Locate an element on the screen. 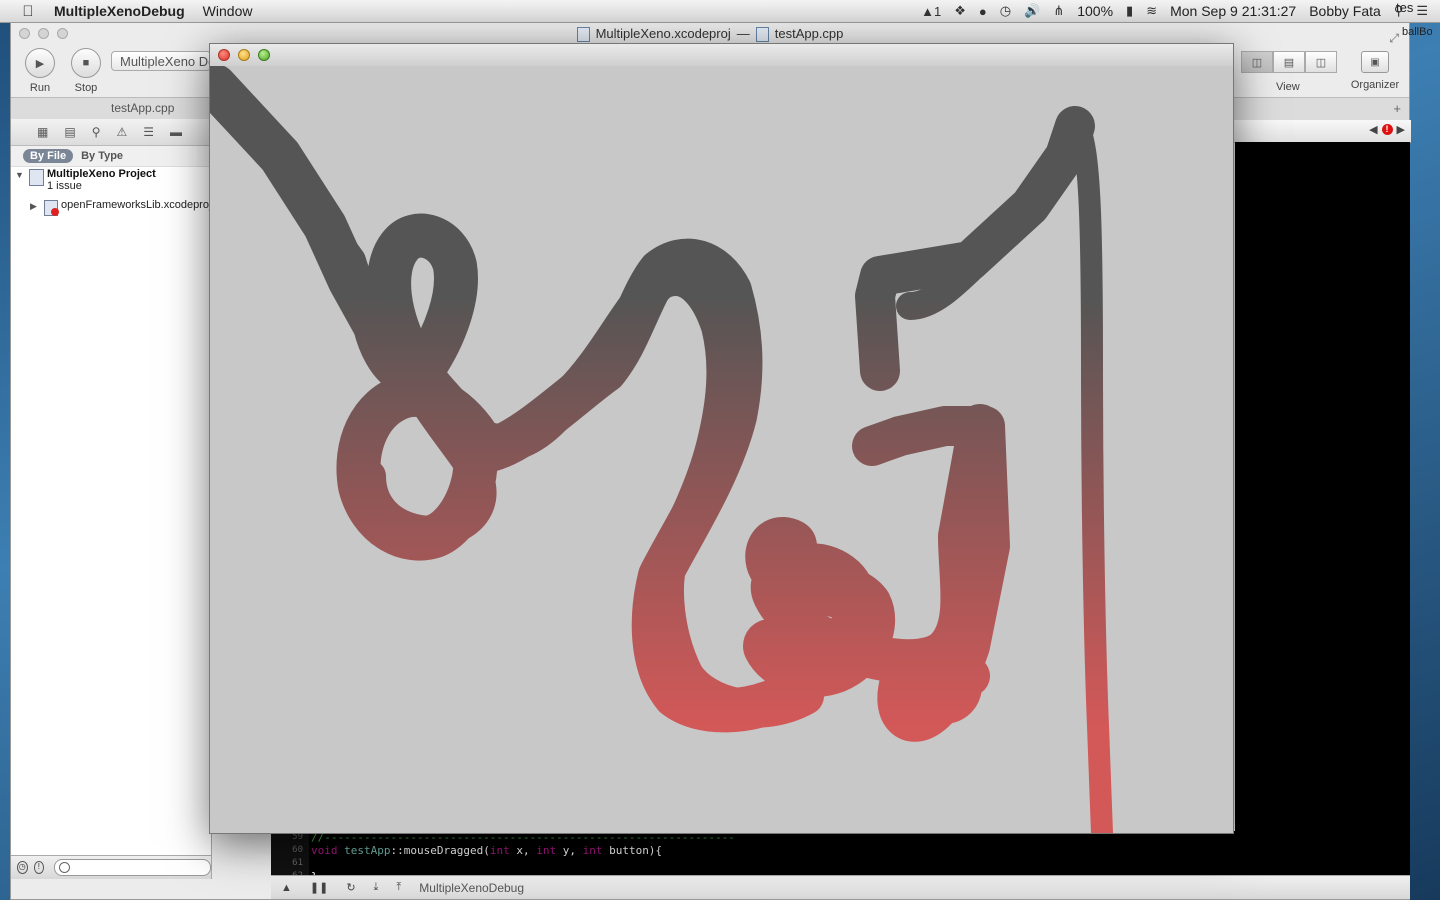  tab-testapp-cpp: testApp.cpp is located at coordinates (142, 108).